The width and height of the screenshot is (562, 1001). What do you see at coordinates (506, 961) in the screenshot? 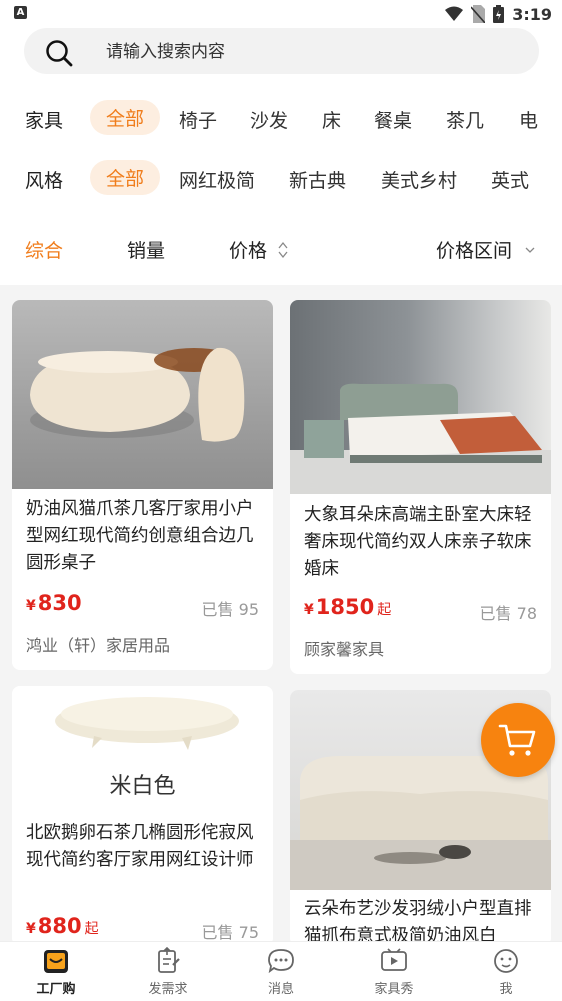
I see `profile-icon` at bounding box center [506, 961].